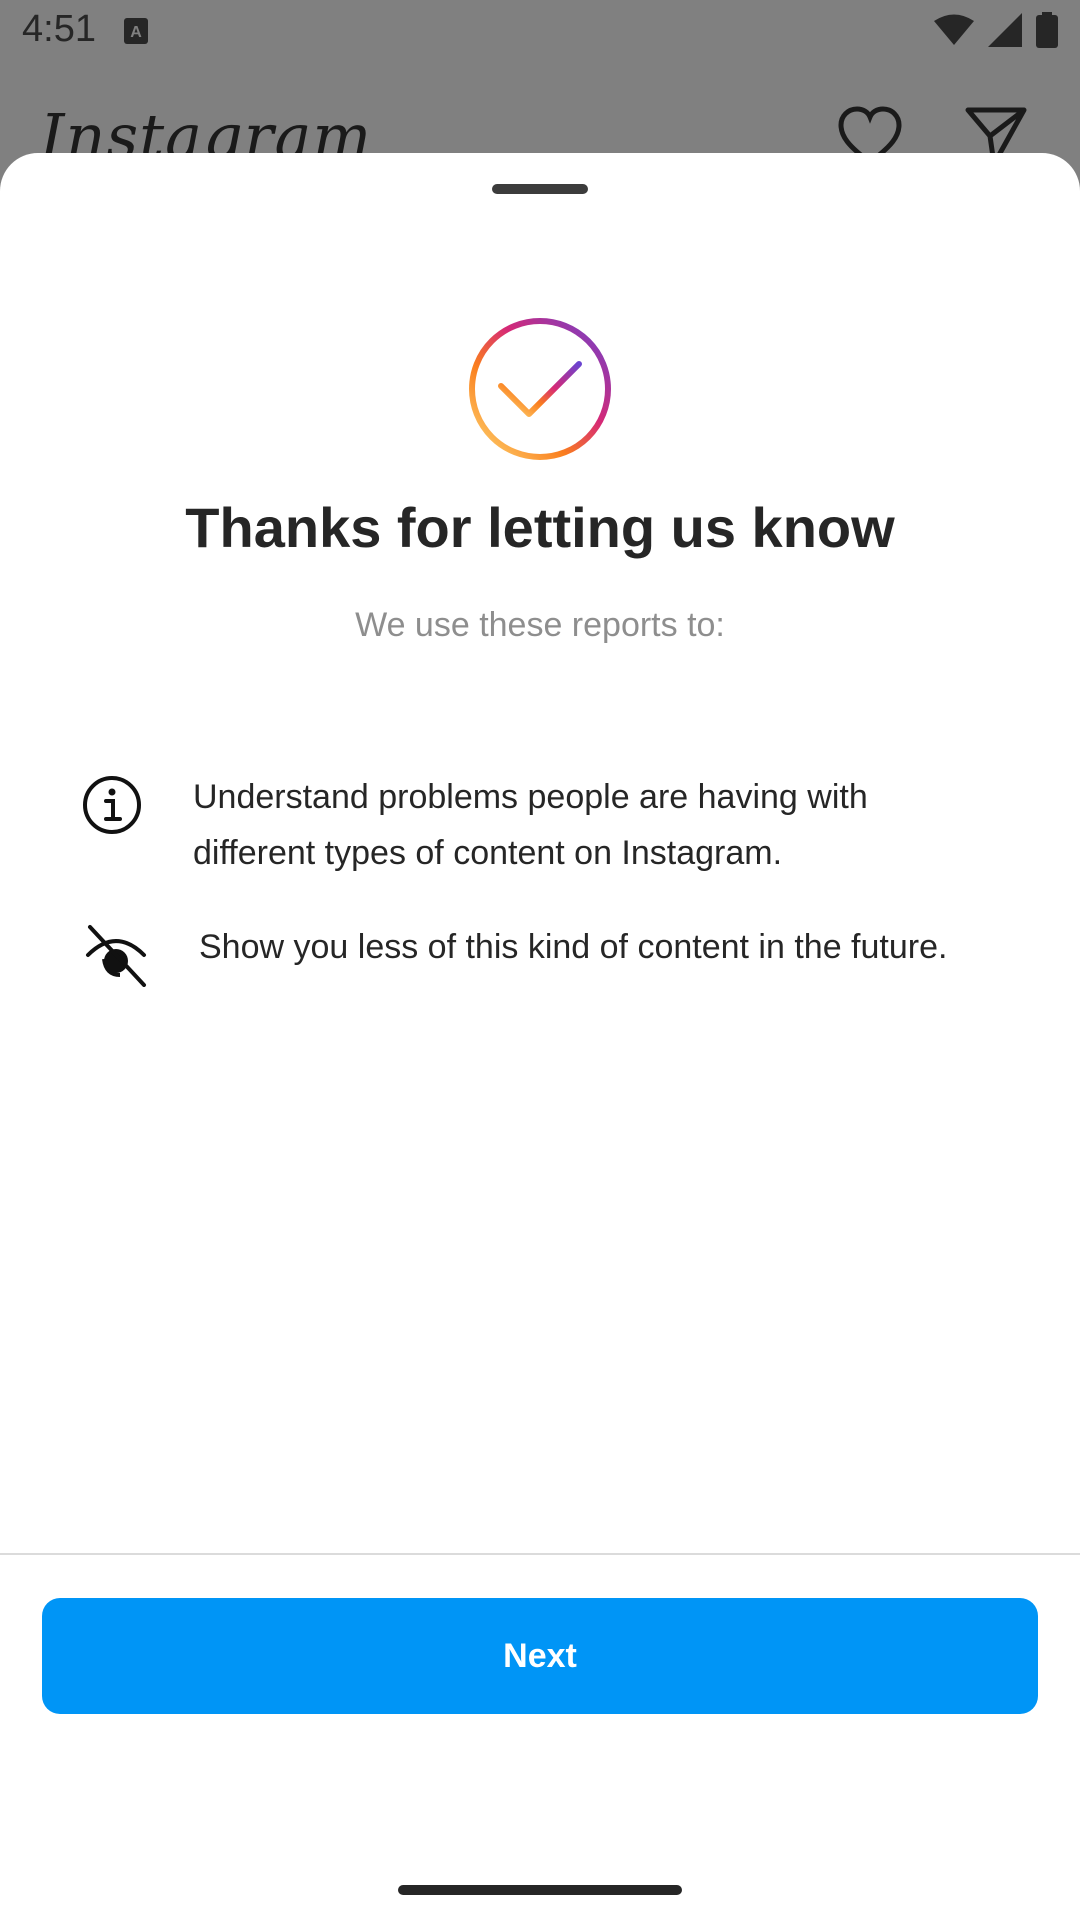 The image size is (1080, 1920). I want to click on status-icons, so click(996, 30).